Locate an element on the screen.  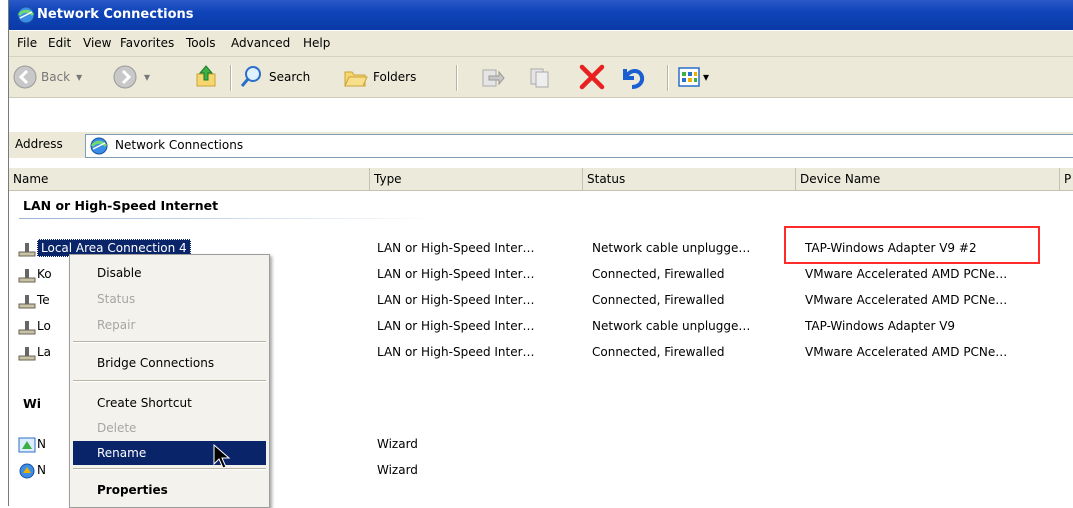
context-properties: Properties is located at coordinates (169, 490).